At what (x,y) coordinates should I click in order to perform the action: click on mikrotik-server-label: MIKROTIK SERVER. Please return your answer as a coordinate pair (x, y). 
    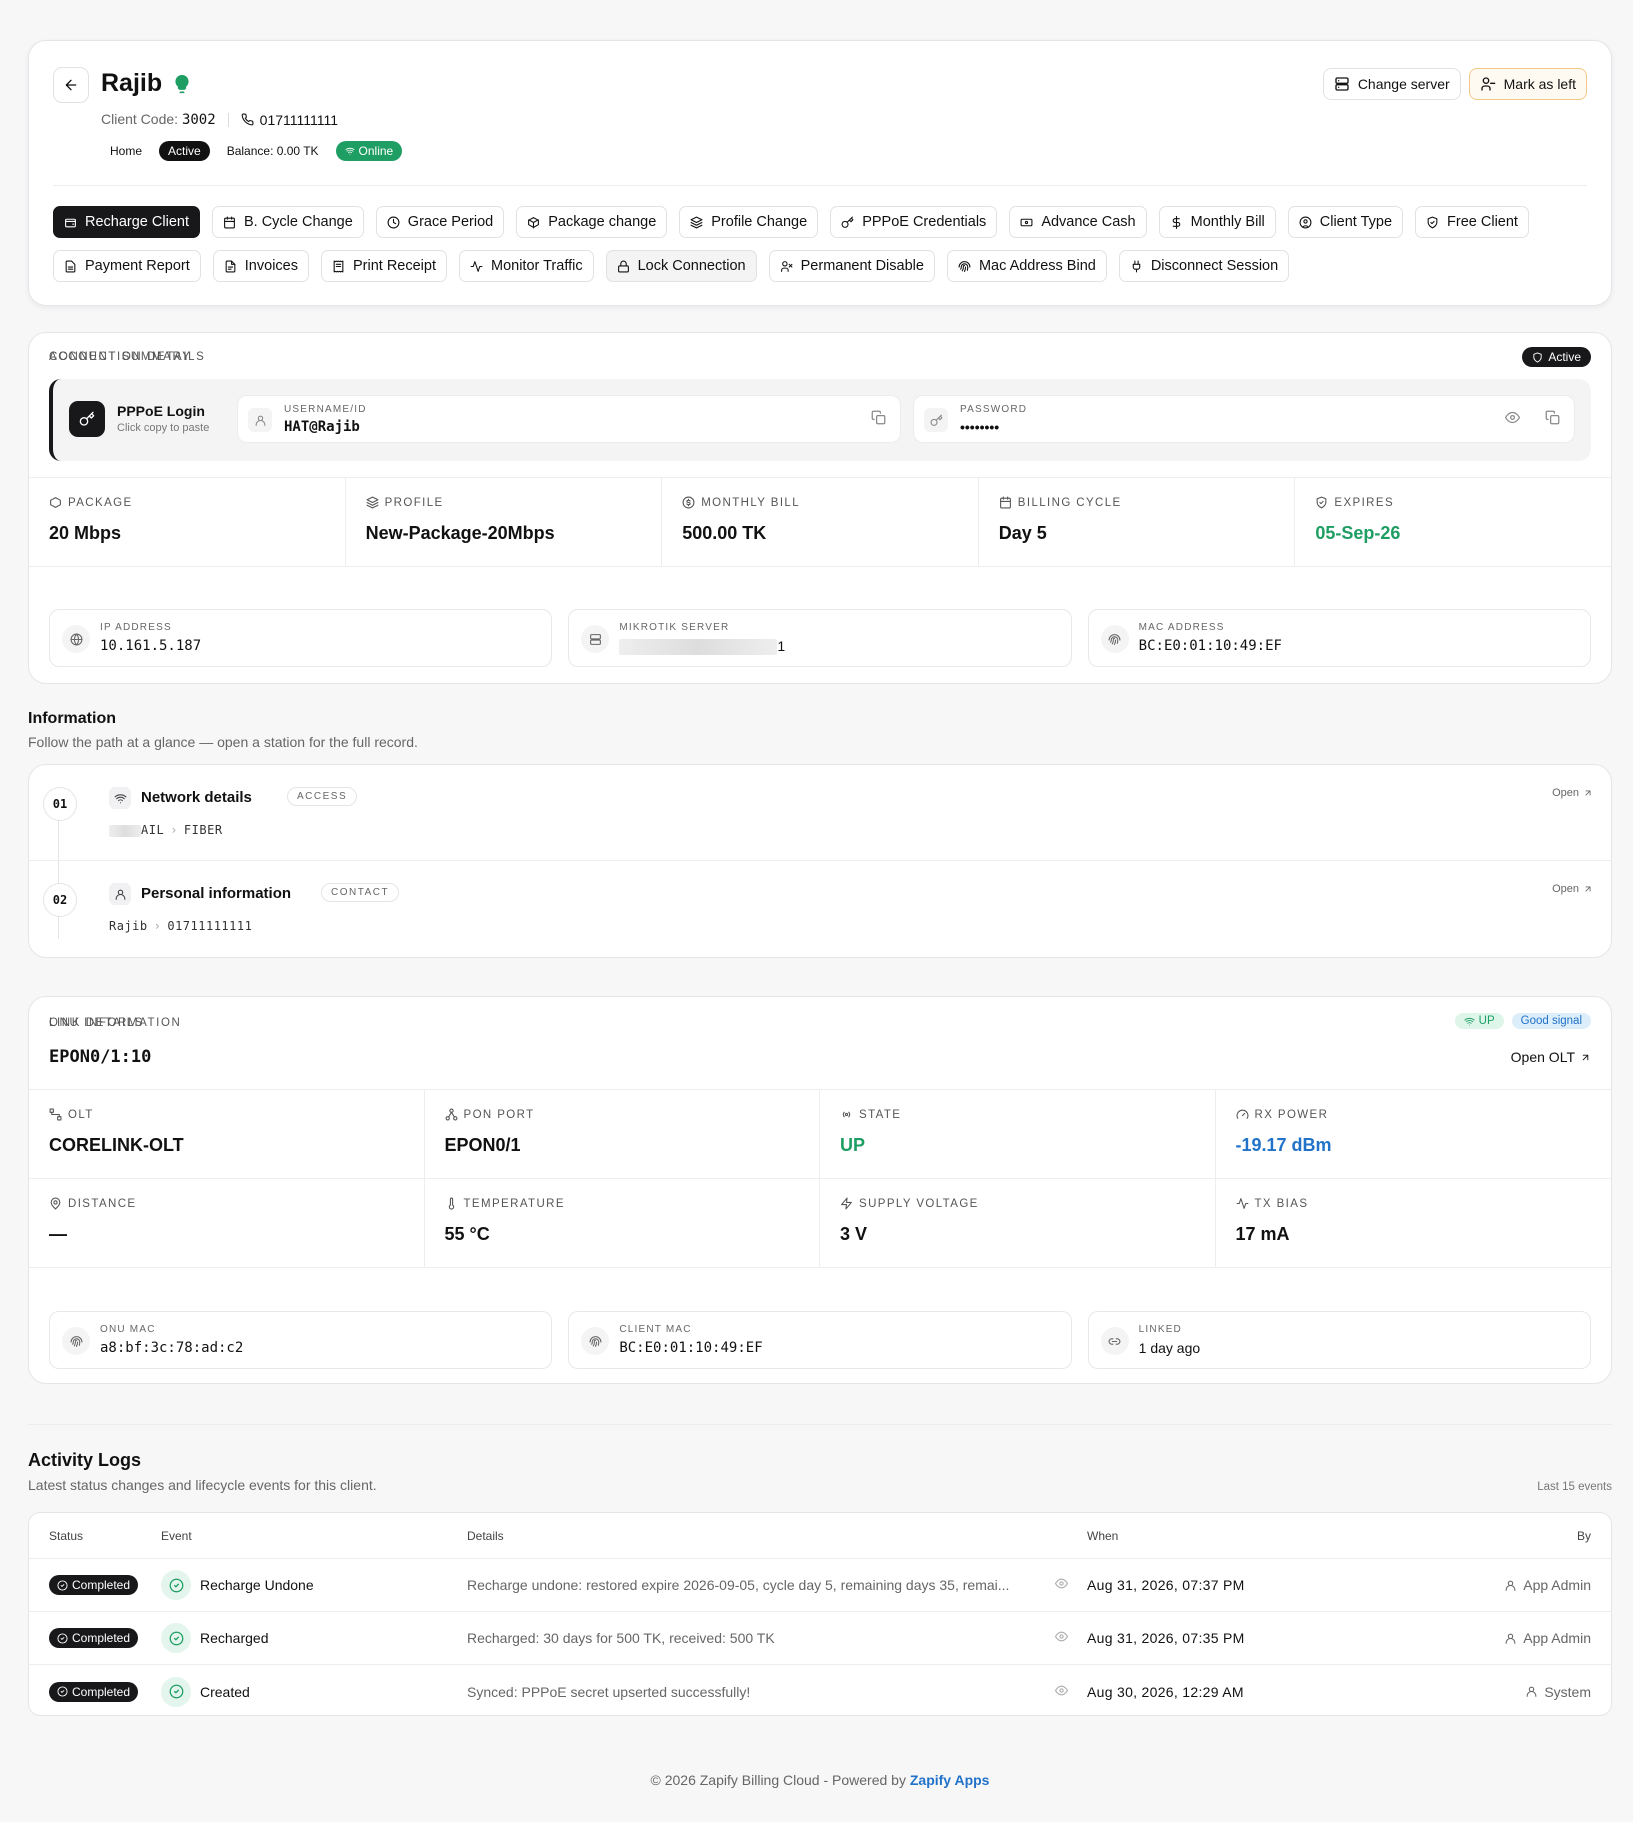
    Looking at the image, I should click on (674, 627).